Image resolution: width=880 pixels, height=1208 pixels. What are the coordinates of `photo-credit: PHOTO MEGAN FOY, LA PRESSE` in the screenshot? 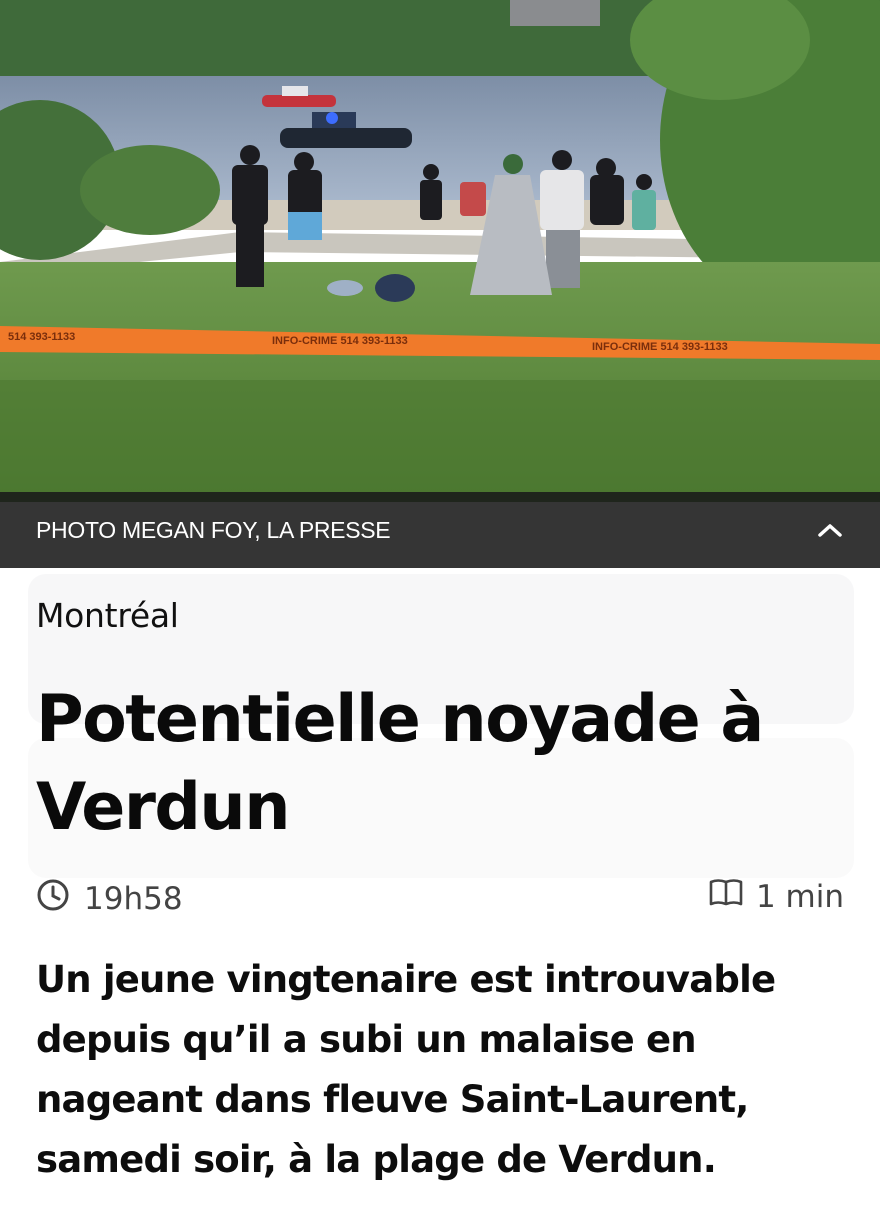 It's located at (213, 529).